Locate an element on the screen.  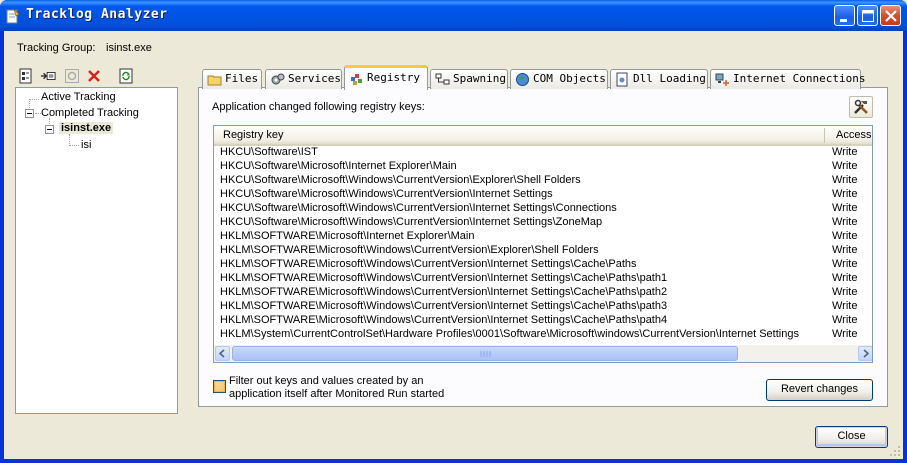
tracklog-app-icon is located at coordinates (13, 16).